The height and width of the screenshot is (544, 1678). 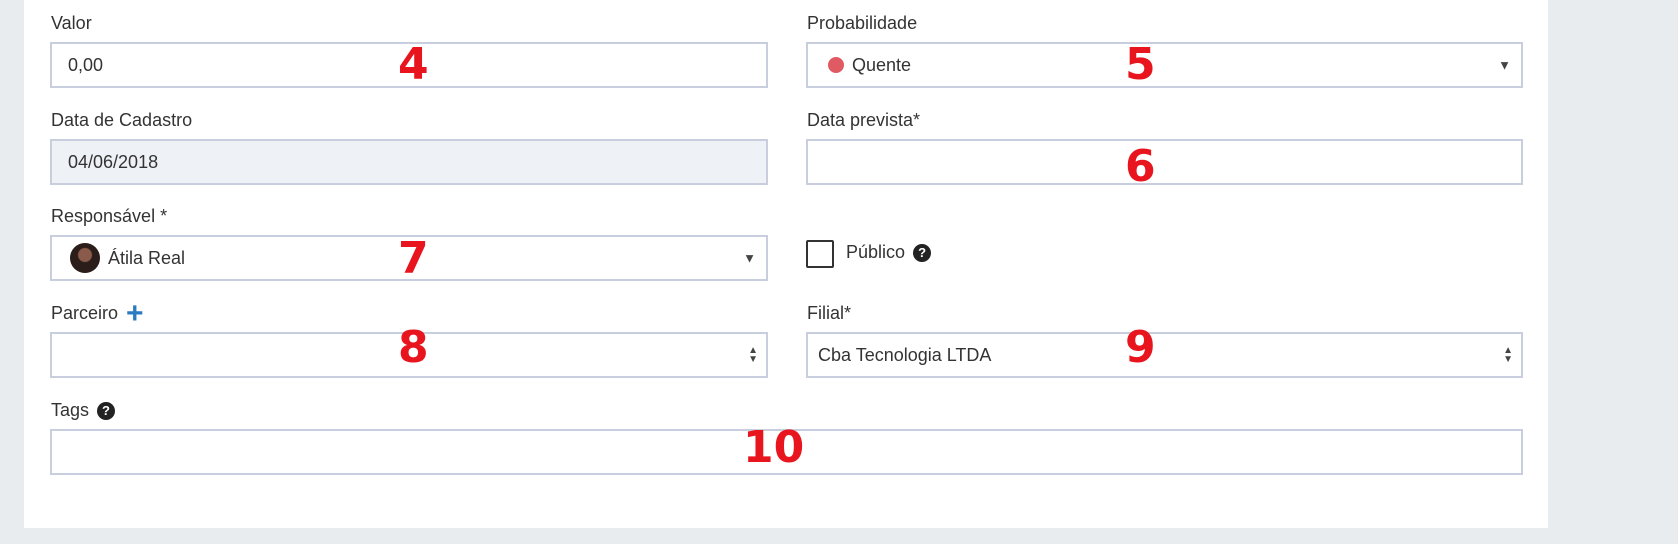 I want to click on probabilidade-label: Probabilidade, so click(x=862, y=23).